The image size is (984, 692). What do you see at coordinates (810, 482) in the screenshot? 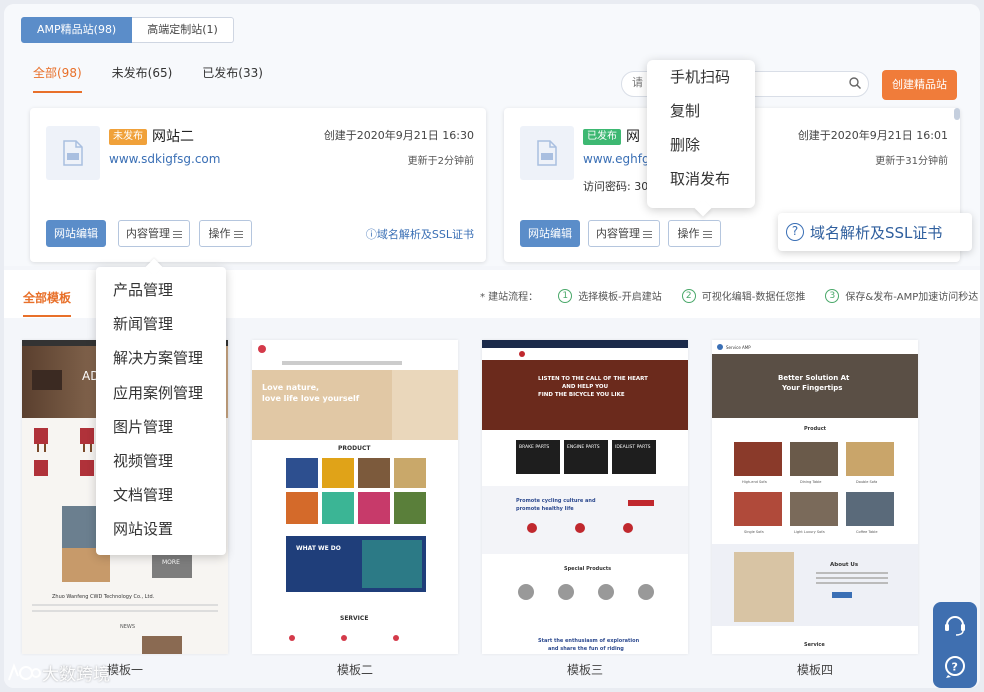
I see `template-4-product-2: Dining Table` at bounding box center [810, 482].